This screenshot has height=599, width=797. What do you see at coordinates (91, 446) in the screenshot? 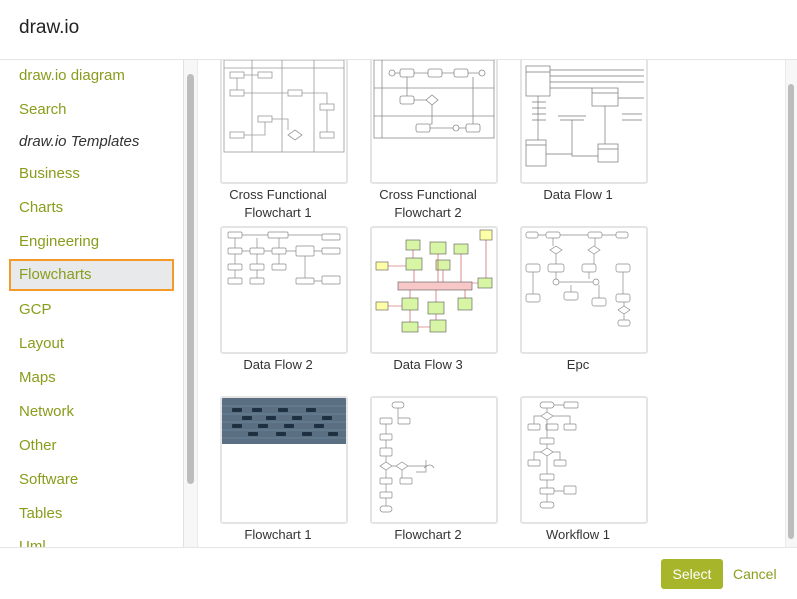
I see `sidebar-item-other: Other` at bounding box center [91, 446].